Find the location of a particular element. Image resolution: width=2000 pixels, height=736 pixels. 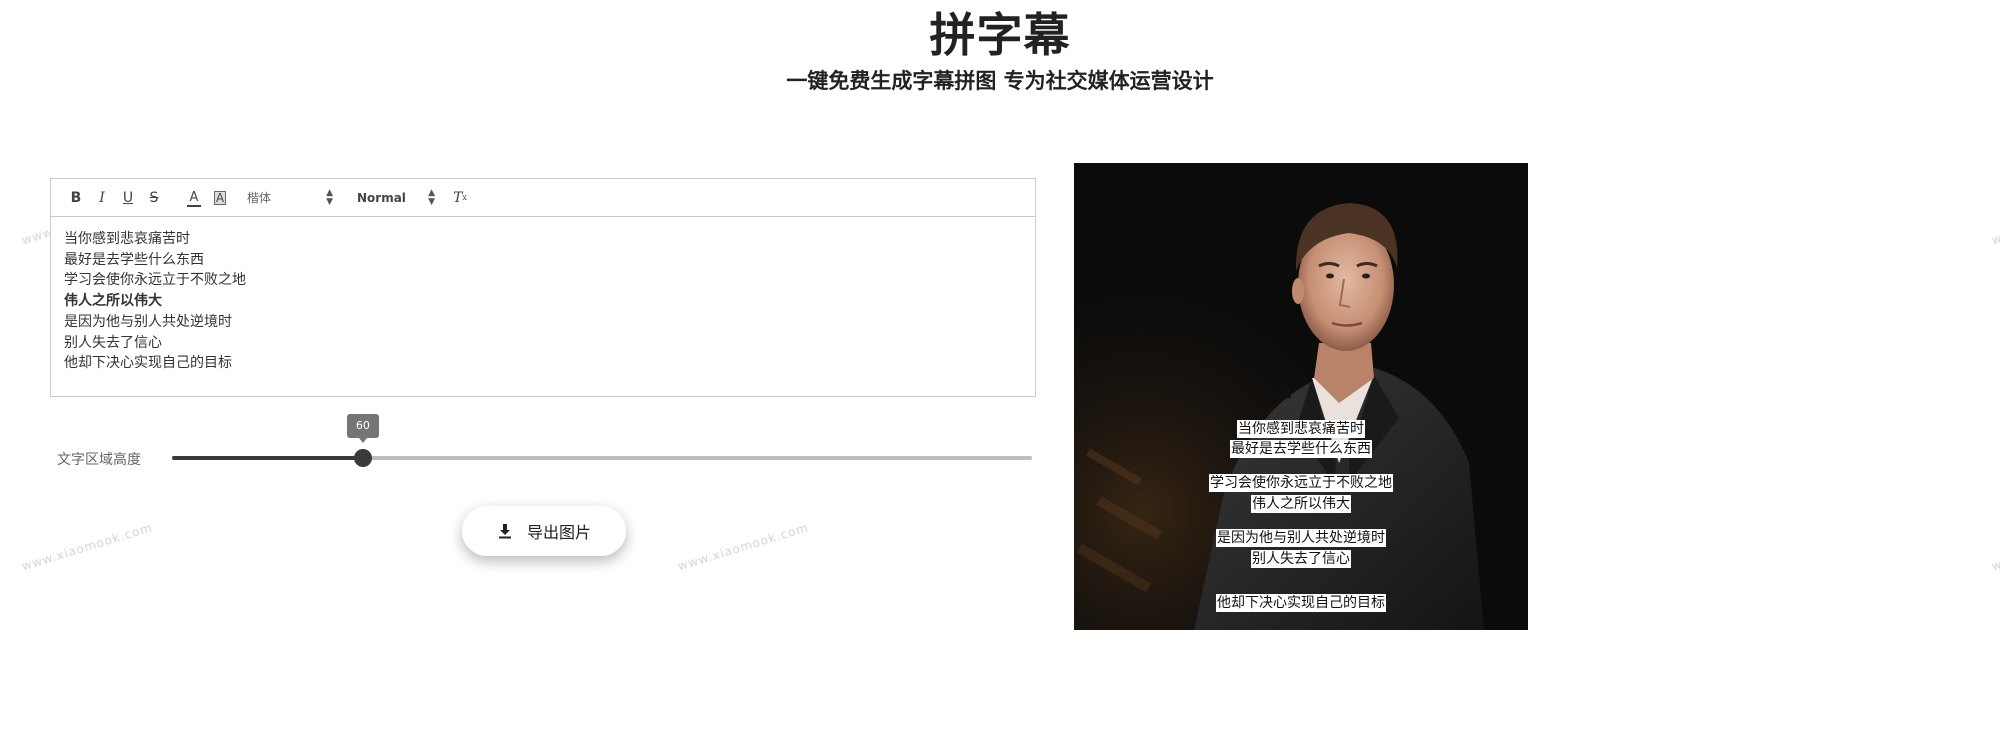

text-height-slider-row: 文字区域高度 60 is located at coordinates (543, 445).